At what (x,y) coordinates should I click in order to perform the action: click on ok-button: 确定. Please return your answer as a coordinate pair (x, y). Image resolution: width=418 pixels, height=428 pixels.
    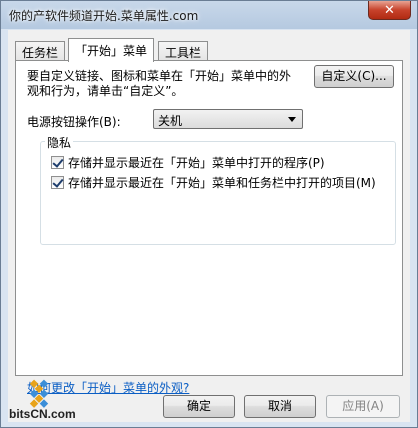
    Looking at the image, I should click on (199, 406).